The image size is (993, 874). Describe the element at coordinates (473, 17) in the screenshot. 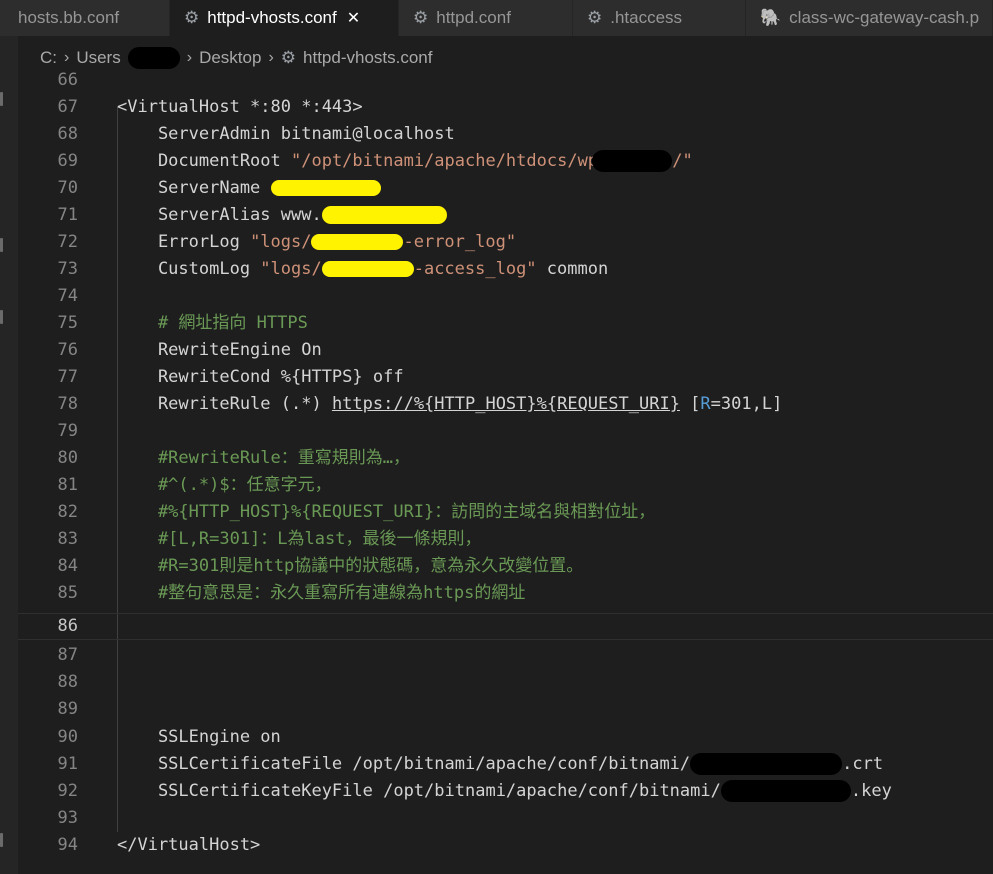

I see `tab-label: httpd.conf` at that location.